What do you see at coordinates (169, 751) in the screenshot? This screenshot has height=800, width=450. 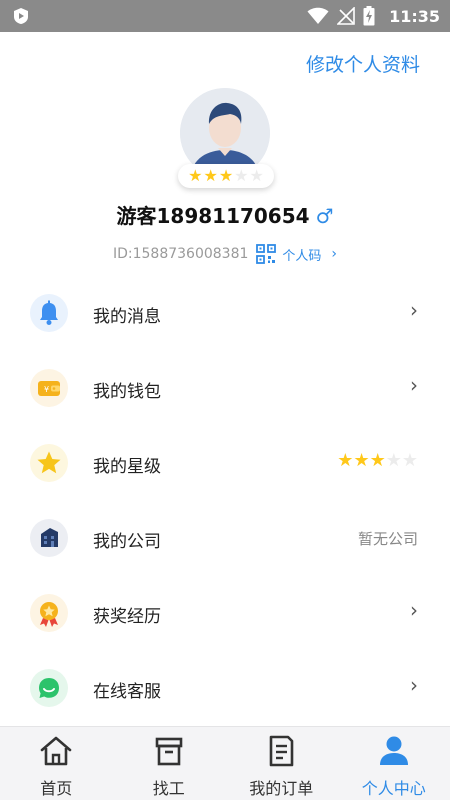 I see `box-icon` at bounding box center [169, 751].